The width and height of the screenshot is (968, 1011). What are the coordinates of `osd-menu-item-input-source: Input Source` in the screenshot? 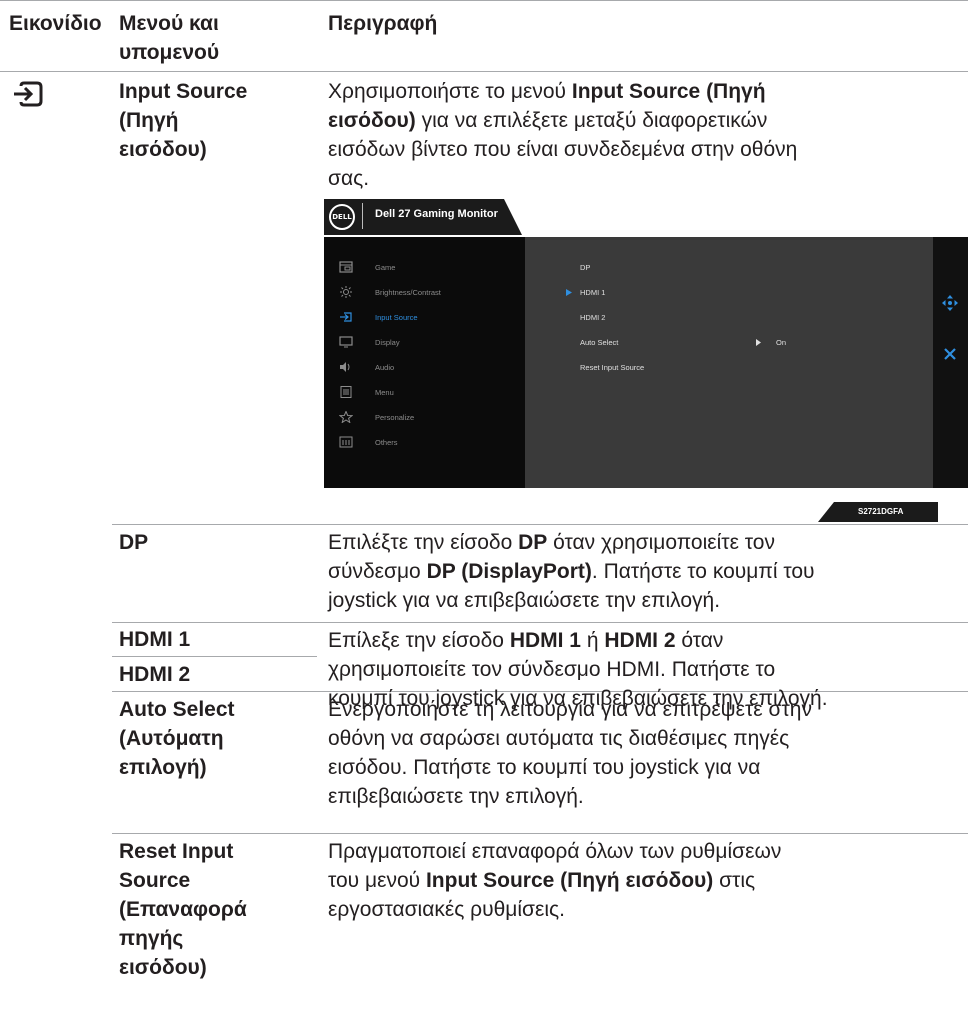 It's located at (396, 317).